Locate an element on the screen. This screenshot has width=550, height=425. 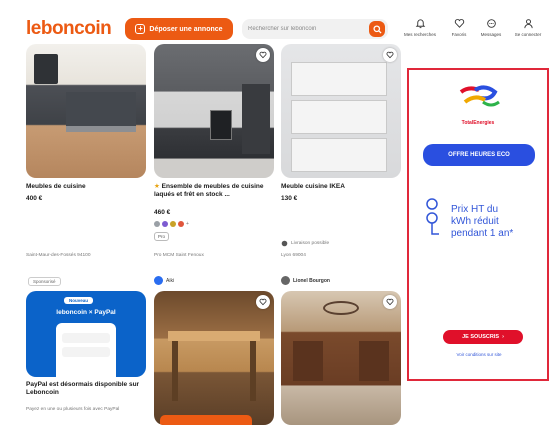
ad-brand: TotalEnergies is located at coordinates (478, 123).